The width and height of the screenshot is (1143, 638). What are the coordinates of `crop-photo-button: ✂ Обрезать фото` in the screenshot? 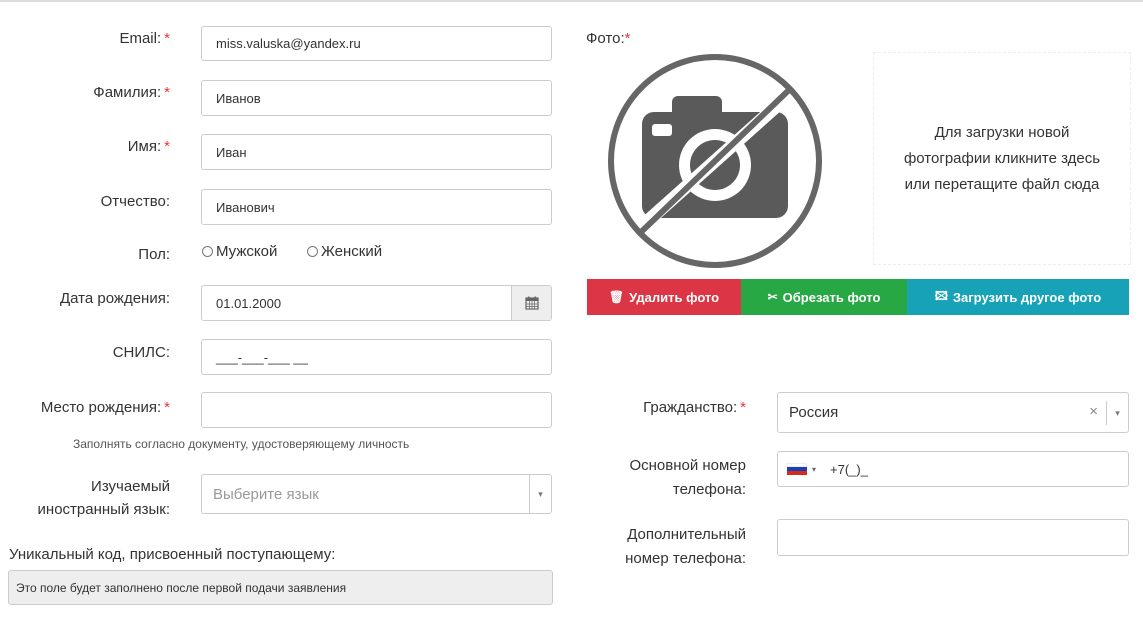 It's located at (824, 297).